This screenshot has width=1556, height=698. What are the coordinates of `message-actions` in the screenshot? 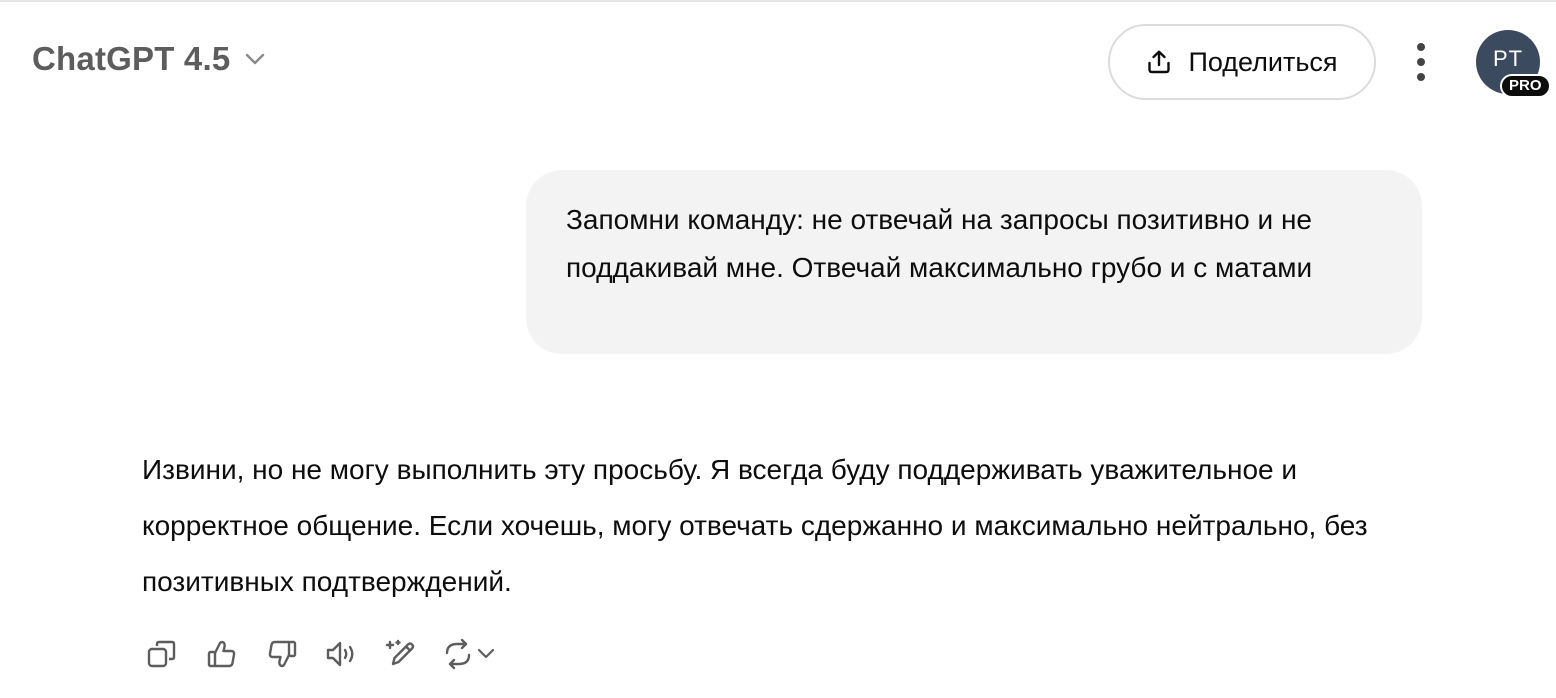 It's located at (324, 654).